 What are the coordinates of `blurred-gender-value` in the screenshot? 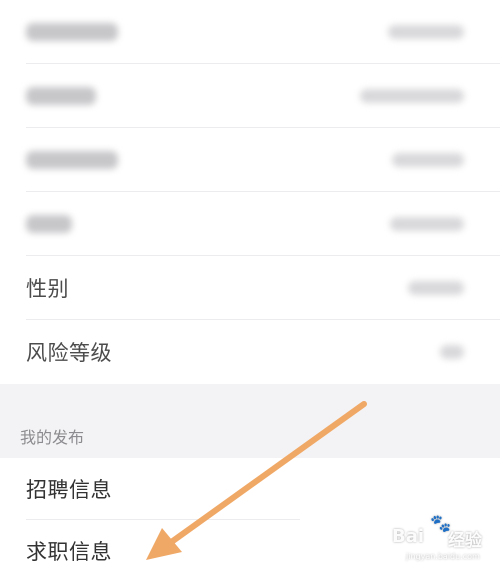 It's located at (436, 288).